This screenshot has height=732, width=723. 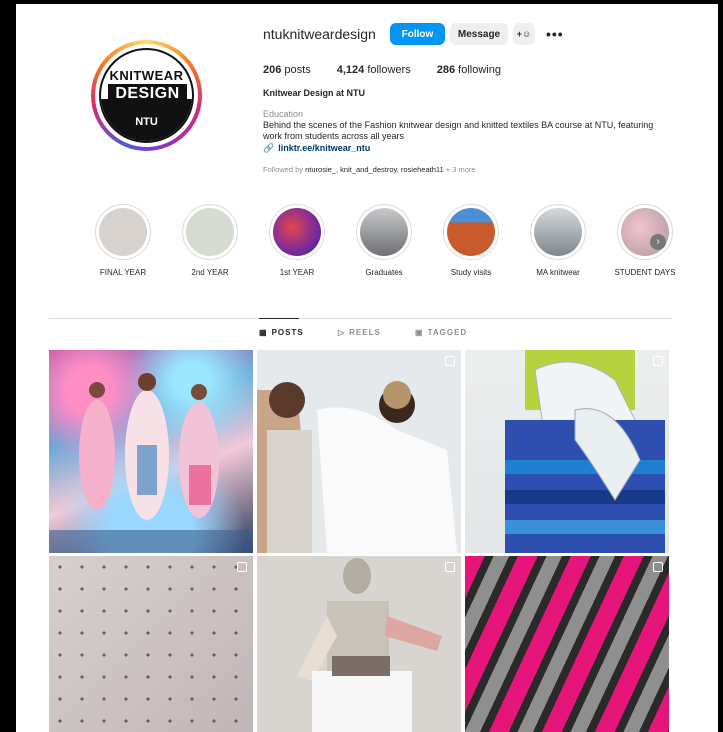 I want to click on highlight-final-year: FINAL YEAR, so click(x=123, y=240).